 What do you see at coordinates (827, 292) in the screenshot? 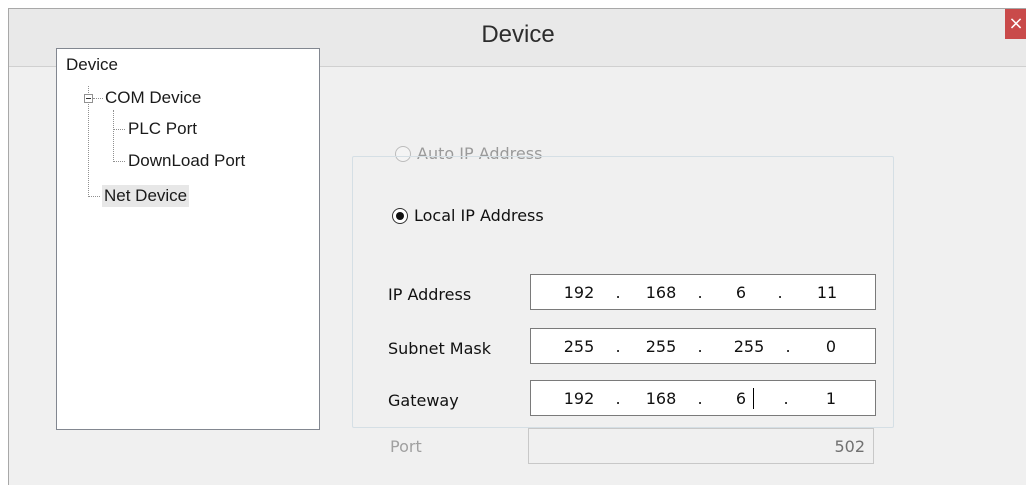
I see `ip-octet-4: 11` at bounding box center [827, 292].